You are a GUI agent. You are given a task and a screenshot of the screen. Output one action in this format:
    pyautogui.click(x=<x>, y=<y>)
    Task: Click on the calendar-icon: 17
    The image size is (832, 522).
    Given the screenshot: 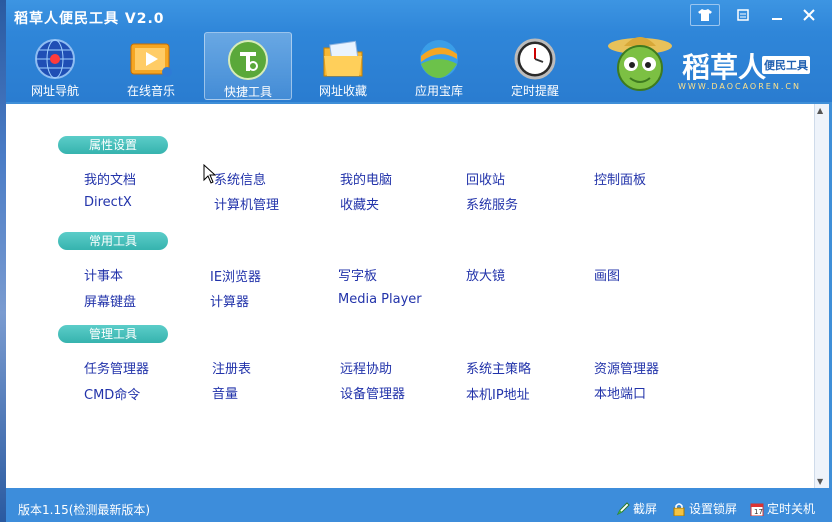 What is the action you would take?
    pyautogui.click(x=757, y=509)
    